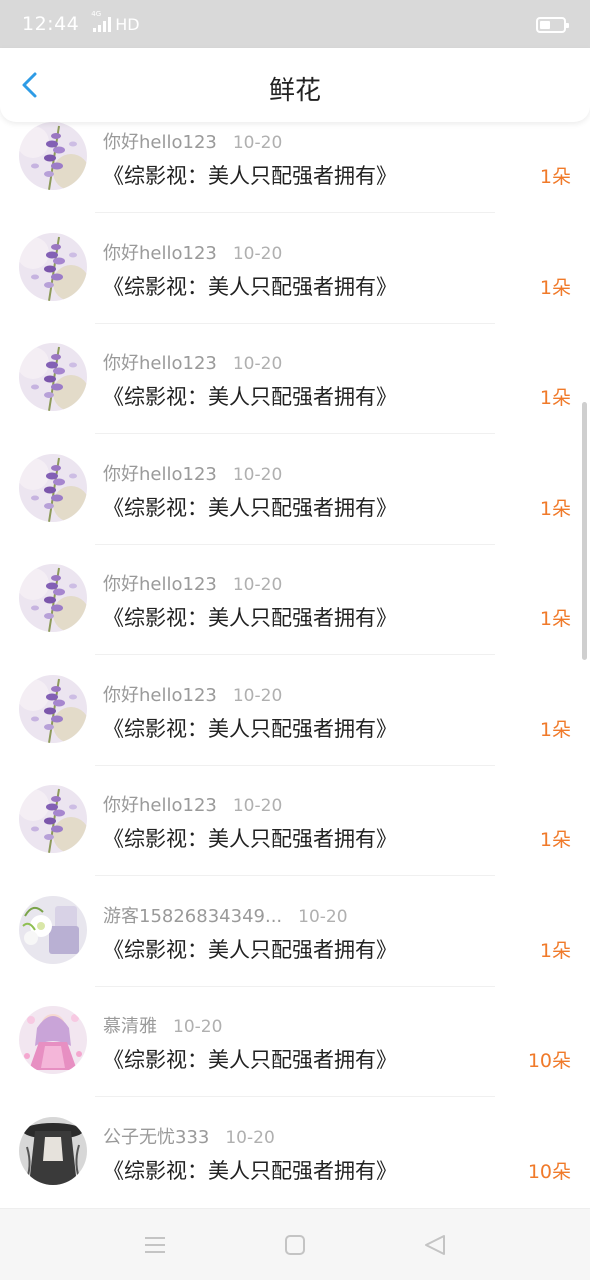  I want to click on system-navbar, so click(295, 1244).